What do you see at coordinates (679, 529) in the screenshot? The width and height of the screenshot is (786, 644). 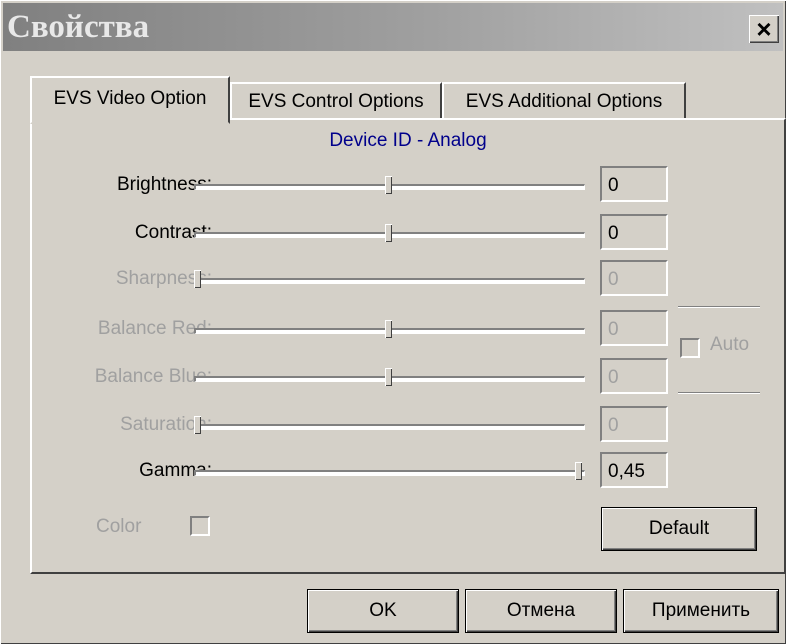 I see `default-button: Default` at bounding box center [679, 529].